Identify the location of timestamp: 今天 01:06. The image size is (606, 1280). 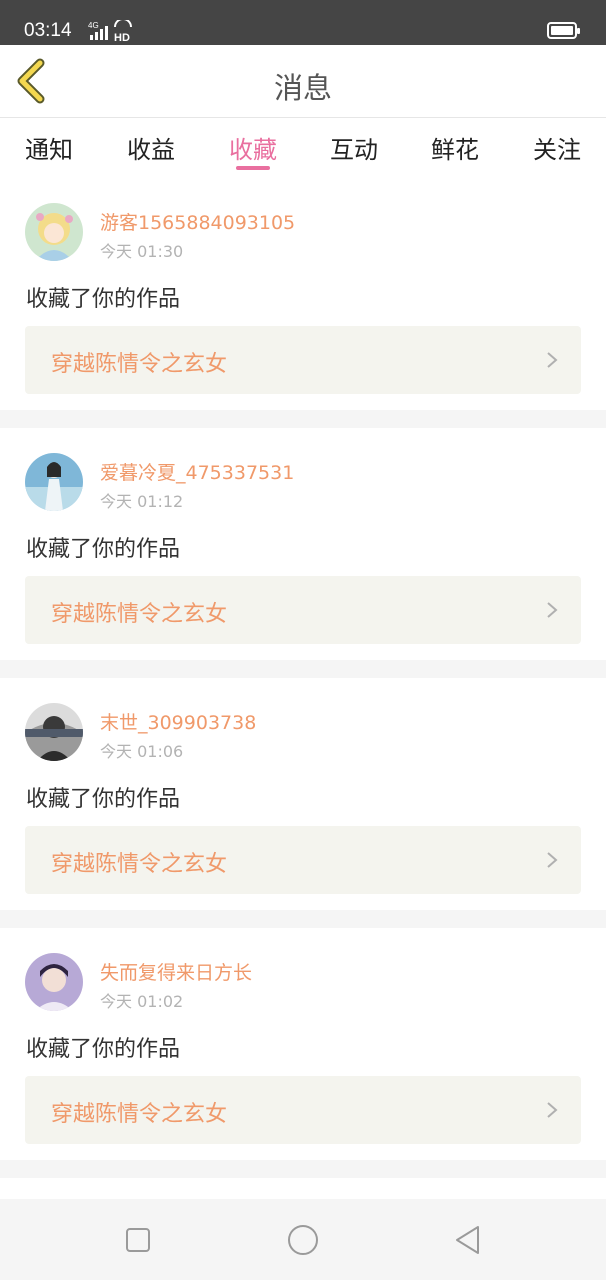
(142, 751).